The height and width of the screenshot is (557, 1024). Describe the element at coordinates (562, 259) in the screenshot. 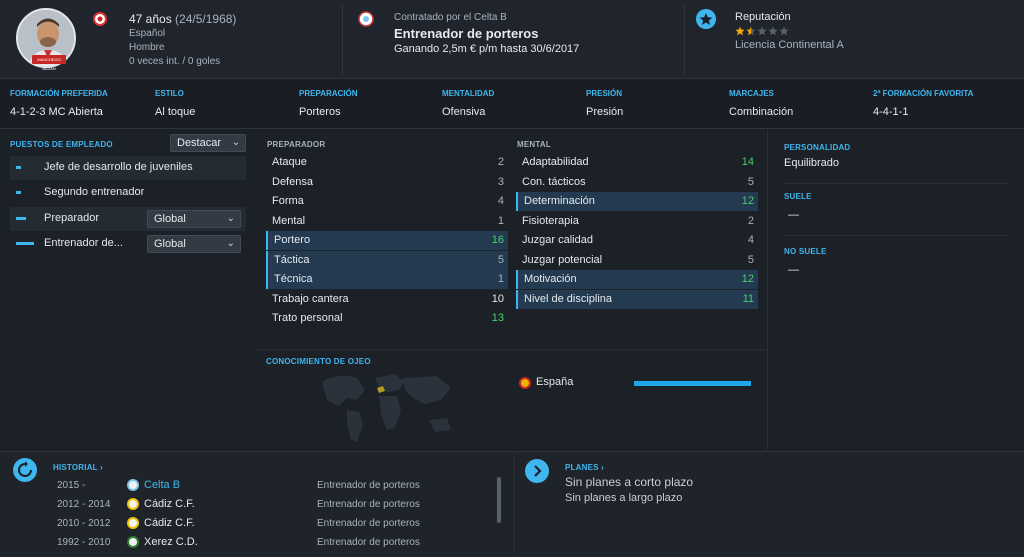

I see `attribute-name: Juzgar potencial` at that location.